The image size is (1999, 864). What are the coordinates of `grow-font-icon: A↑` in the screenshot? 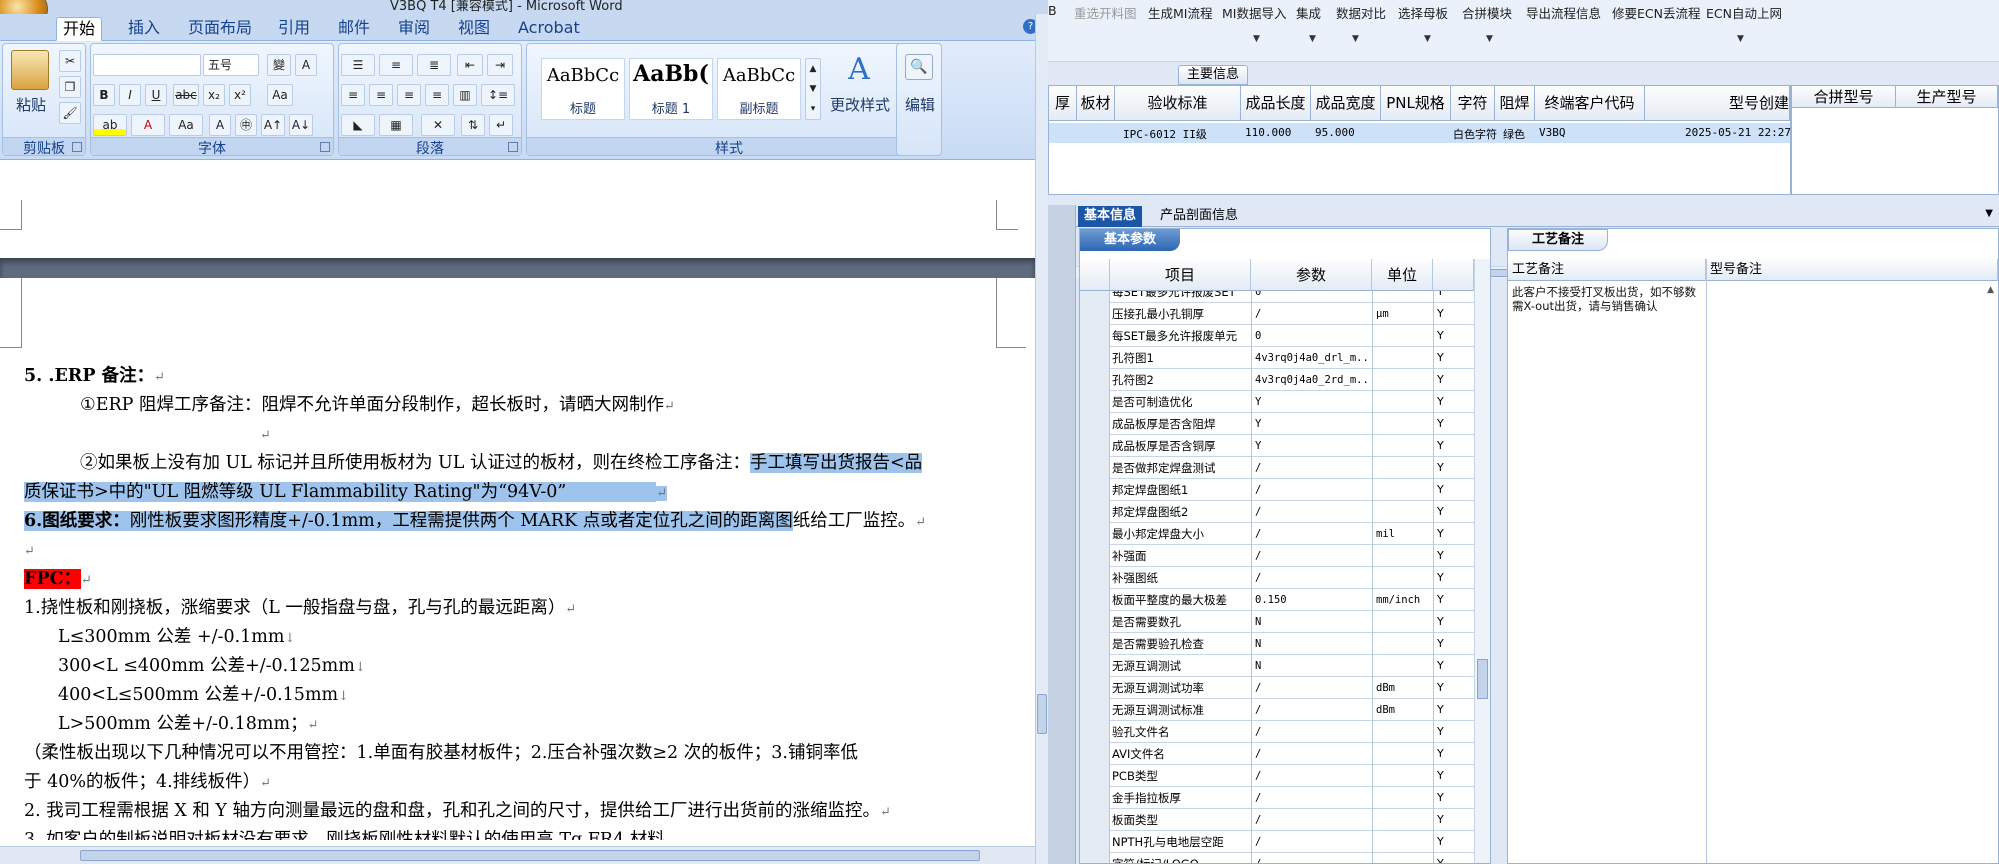 It's located at (273, 125).